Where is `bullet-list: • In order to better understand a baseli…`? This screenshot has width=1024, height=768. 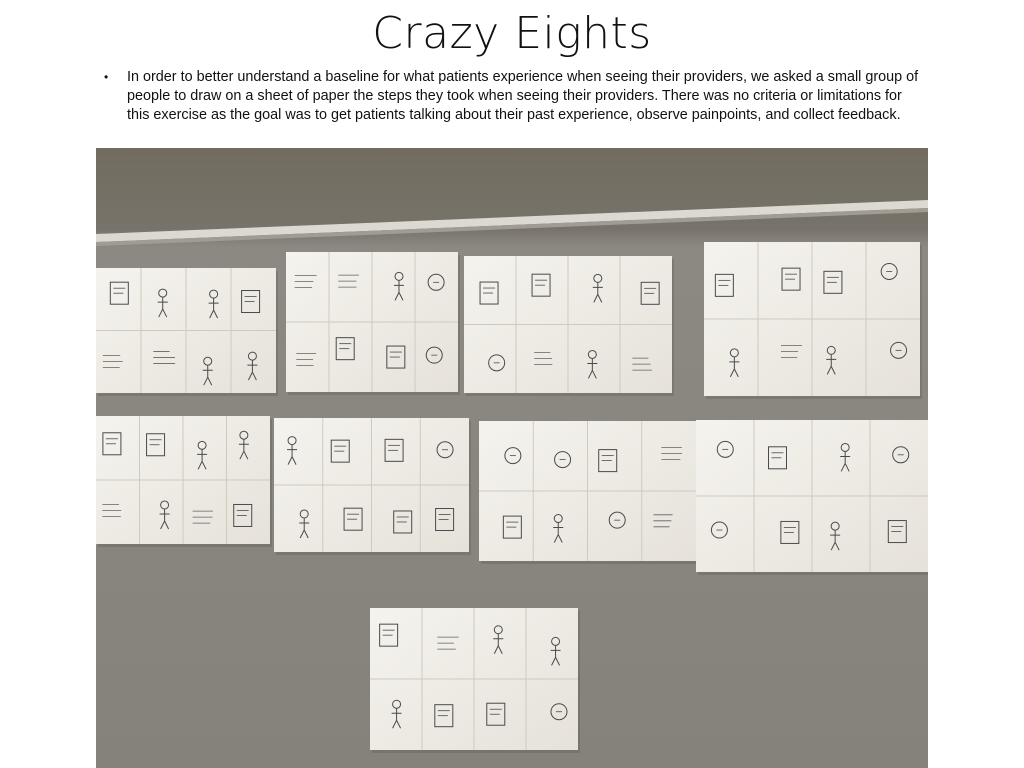 bullet-list: • In order to better understand a baseli… is located at coordinates (514, 96).